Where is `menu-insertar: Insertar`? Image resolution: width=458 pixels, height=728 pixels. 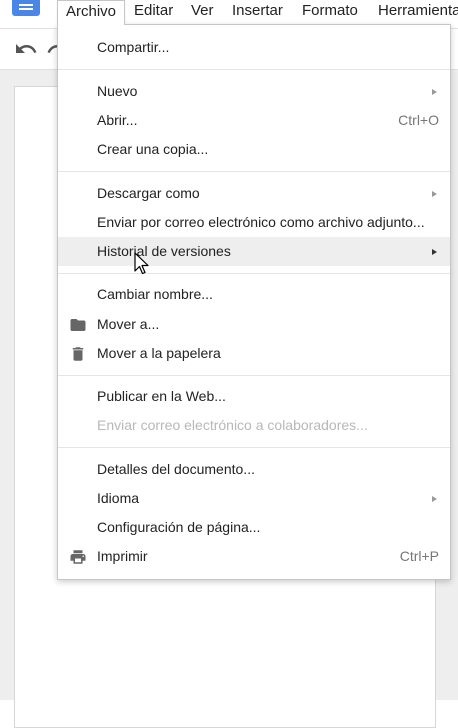
menu-insertar: Insertar is located at coordinates (257, 12).